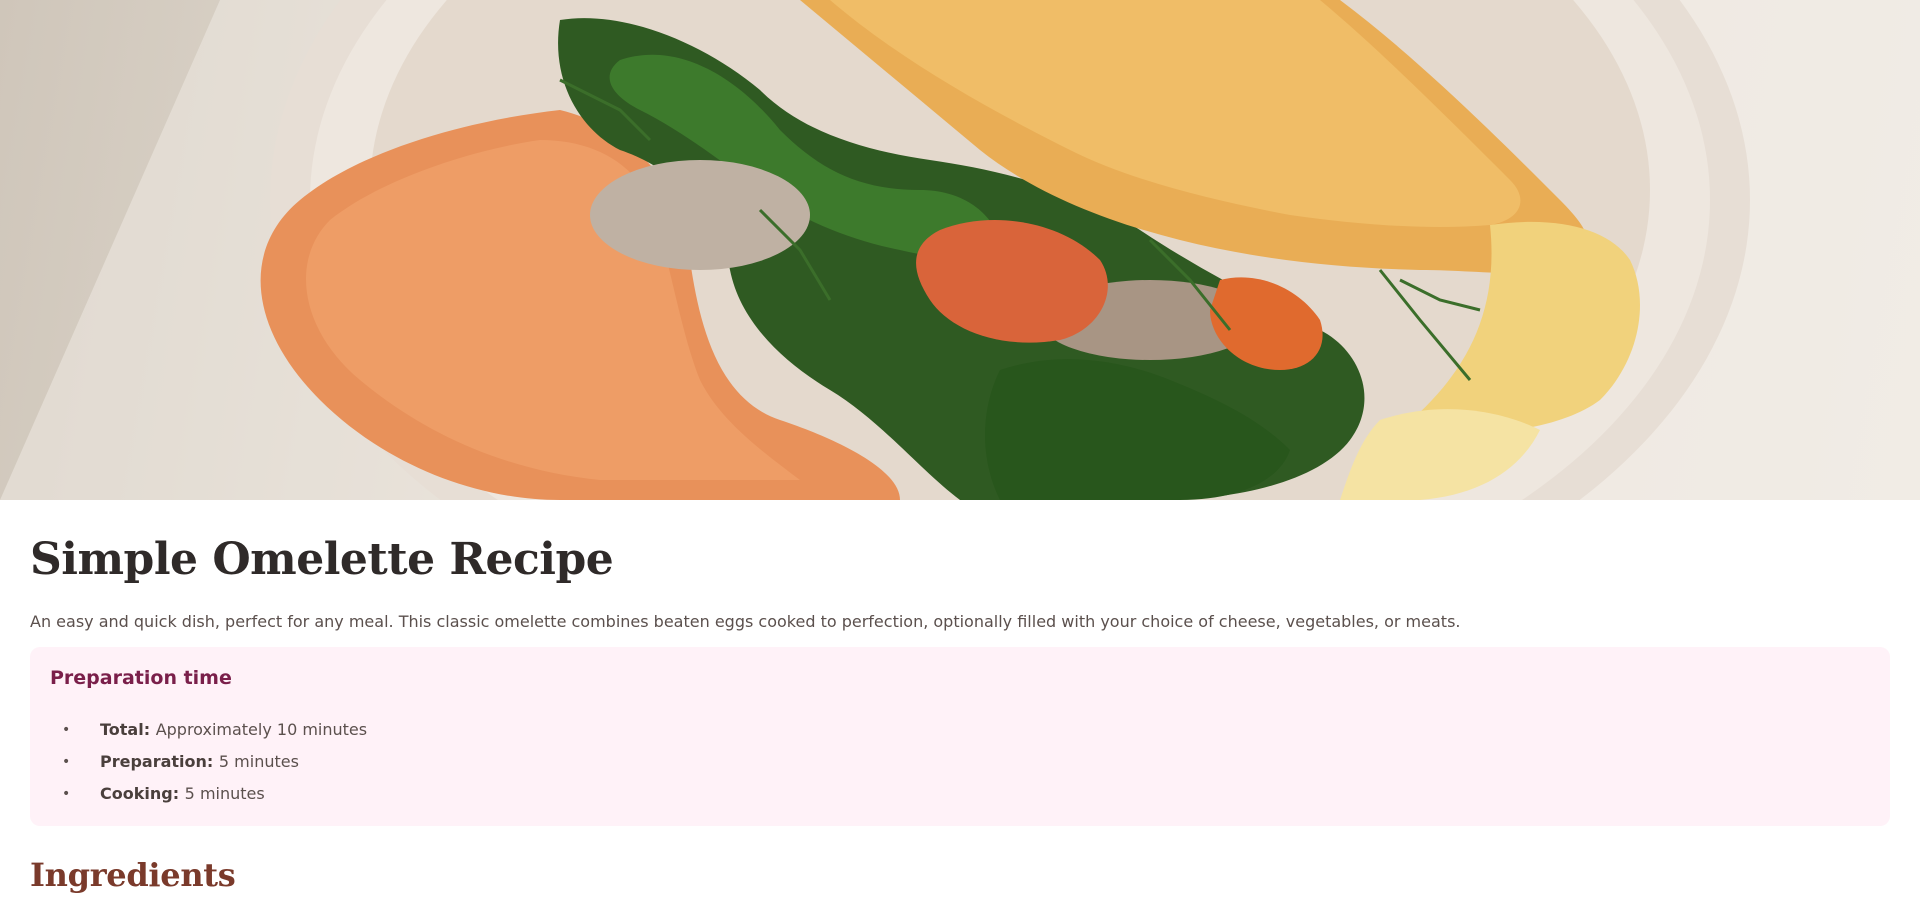 The height and width of the screenshot is (911, 1920). What do you see at coordinates (142, 794) in the screenshot?
I see `prep-item-label: Cooking:` at bounding box center [142, 794].